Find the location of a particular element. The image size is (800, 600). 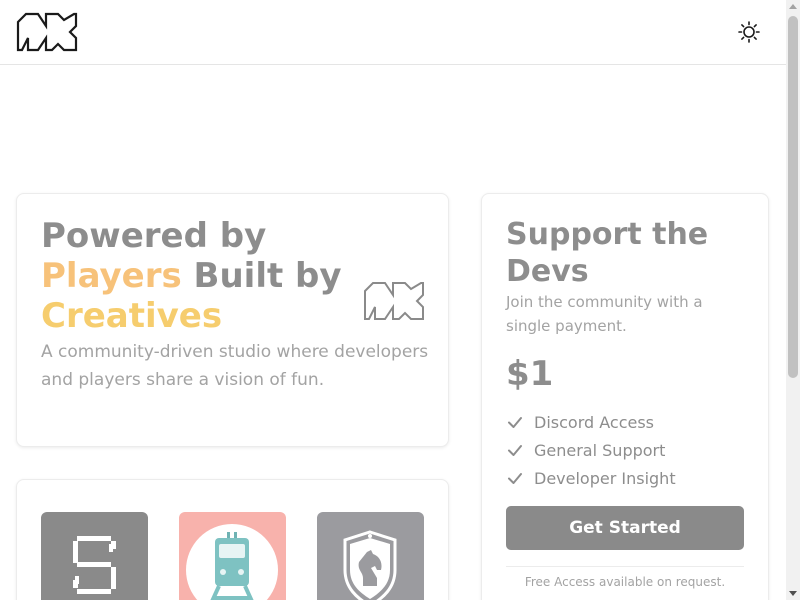

get-started-button: Get Started is located at coordinates (625, 528).